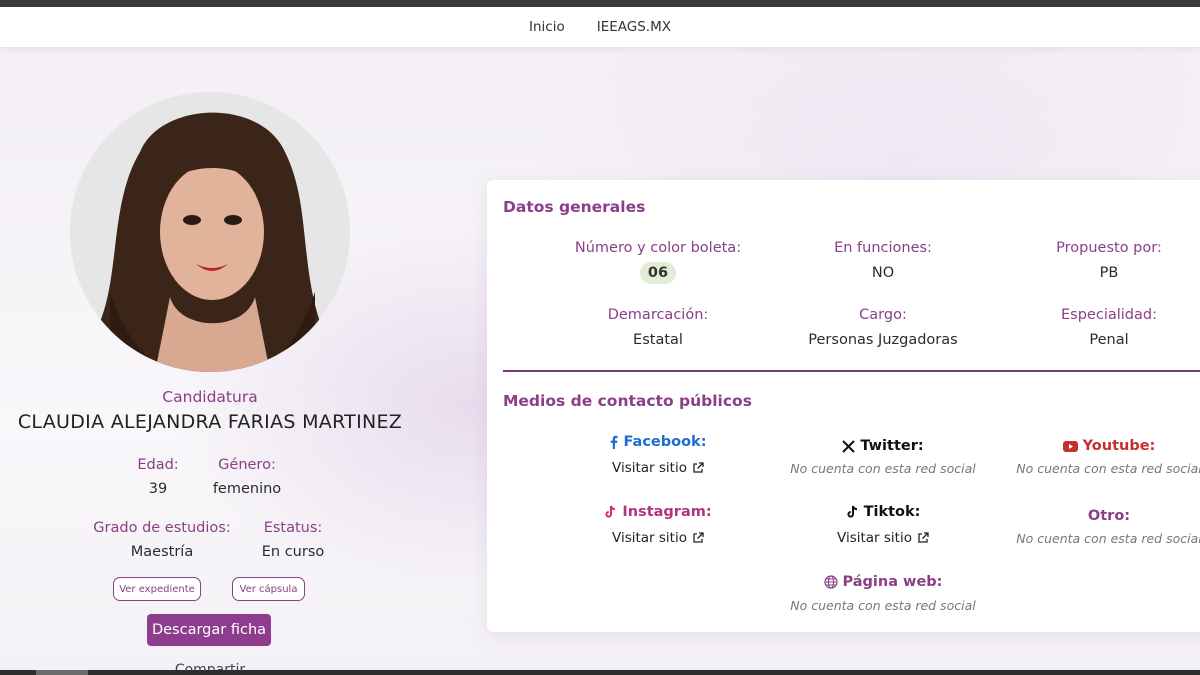 Image resolution: width=1200 pixels, height=675 pixels. I want to click on youtube-icon, so click(1070, 446).